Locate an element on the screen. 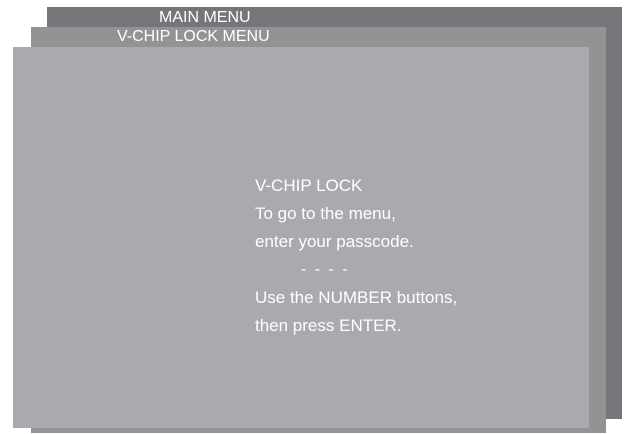 The width and height of the screenshot is (629, 434). hint-line-2: then press ENTER. is located at coordinates (328, 325).